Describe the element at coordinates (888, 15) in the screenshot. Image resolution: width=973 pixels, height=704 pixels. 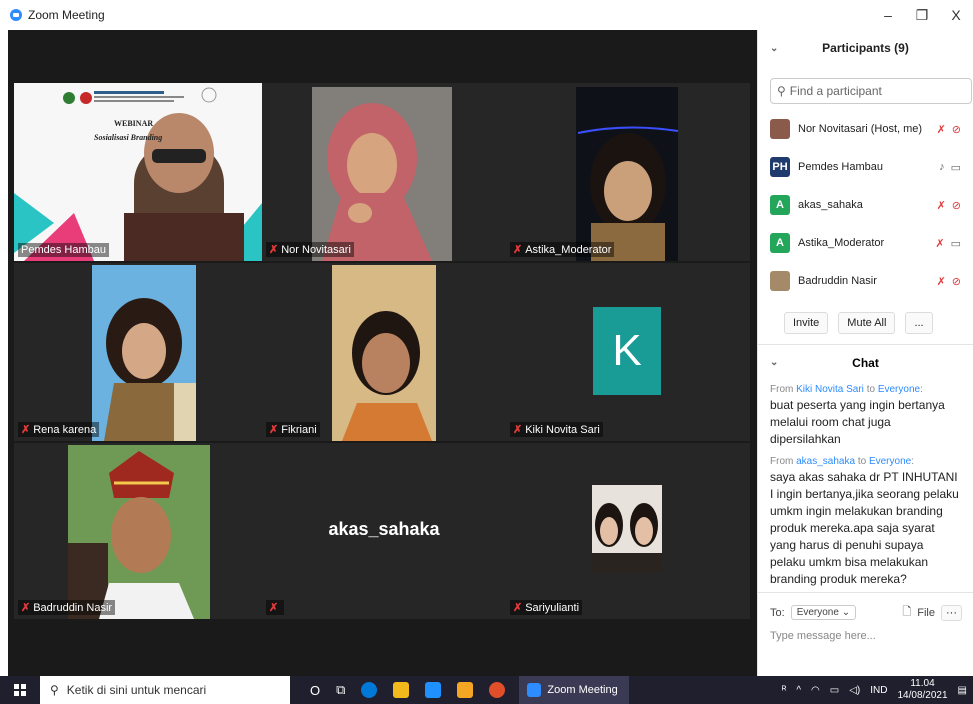
I see `minimize-button: –` at that location.